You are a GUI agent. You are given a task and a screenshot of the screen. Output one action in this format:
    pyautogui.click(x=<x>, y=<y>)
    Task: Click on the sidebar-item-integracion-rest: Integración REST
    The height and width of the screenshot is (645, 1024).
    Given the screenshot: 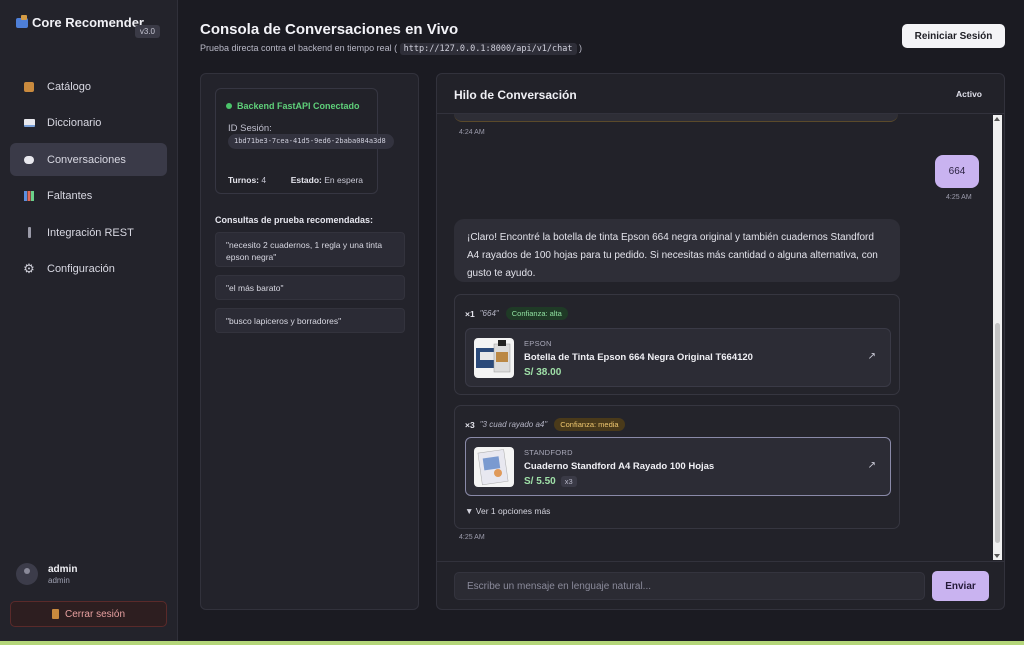 What is the action you would take?
    pyautogui.click(x=88, y=232)
    